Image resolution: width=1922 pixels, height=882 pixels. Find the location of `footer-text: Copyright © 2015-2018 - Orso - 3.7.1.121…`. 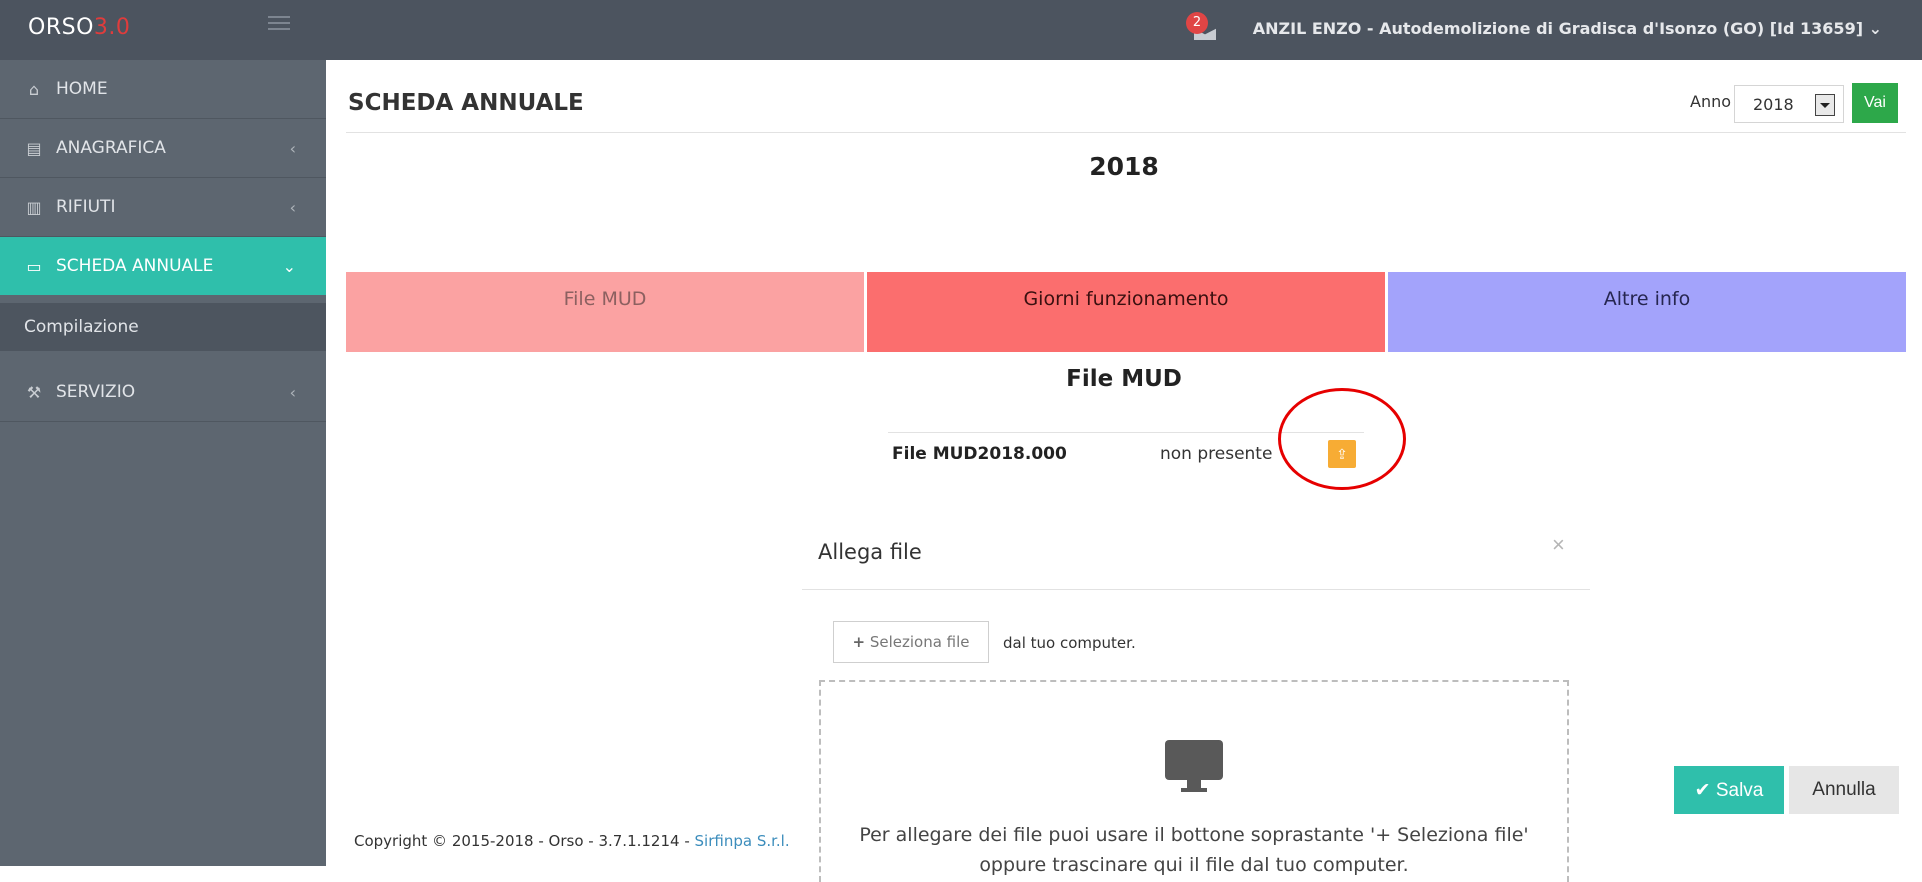

footer-text: Copyright © 2015-2018 - Orso - 3.7.1.121… is located at coordinates (522, 841).